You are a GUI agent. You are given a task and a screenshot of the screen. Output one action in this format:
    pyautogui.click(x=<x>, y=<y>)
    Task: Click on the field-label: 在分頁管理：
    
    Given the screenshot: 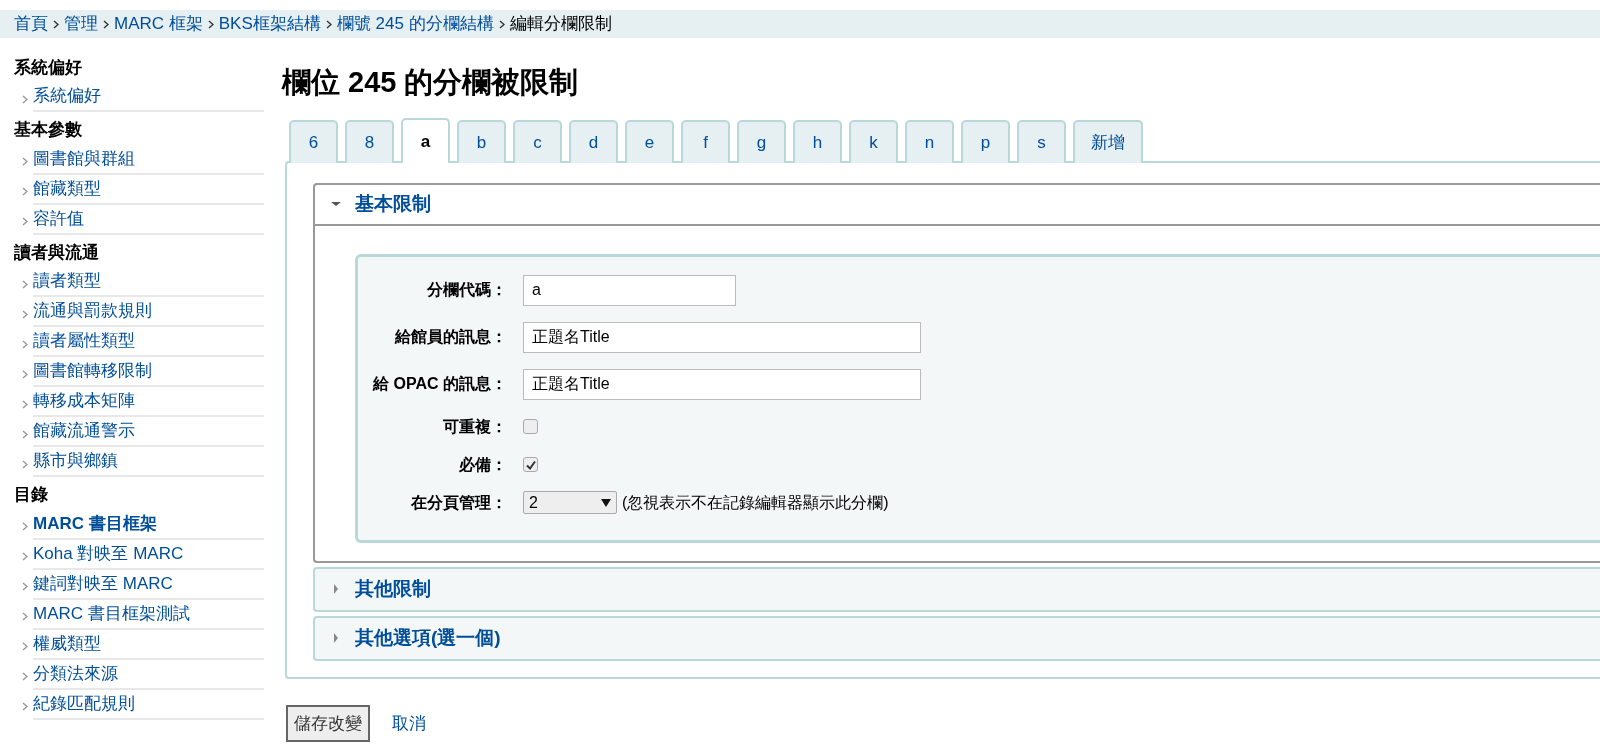 What is the action you would take?
    pyautogui.click(x=459, y=502)
    